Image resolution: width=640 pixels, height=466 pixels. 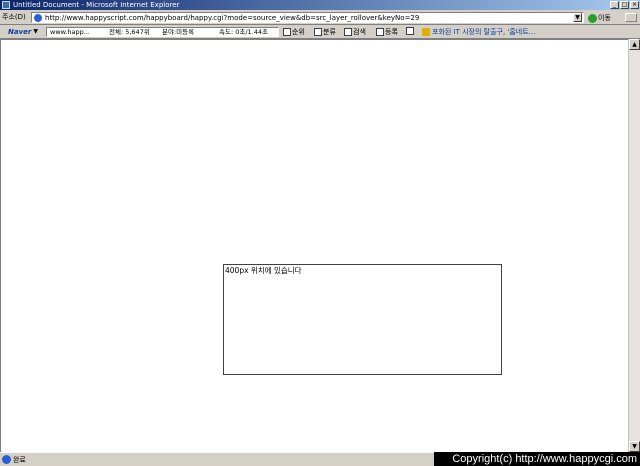 I want to click on window-controls: _ □ ×, so click(x=624, y=5).